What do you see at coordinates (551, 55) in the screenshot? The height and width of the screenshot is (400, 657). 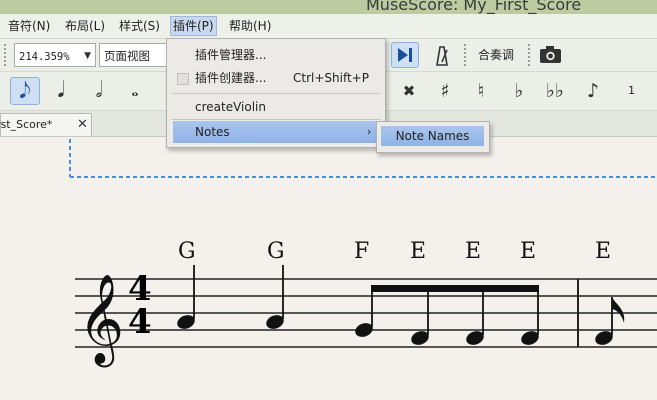 I see `camera-icon` at bounding box center [551, 55].